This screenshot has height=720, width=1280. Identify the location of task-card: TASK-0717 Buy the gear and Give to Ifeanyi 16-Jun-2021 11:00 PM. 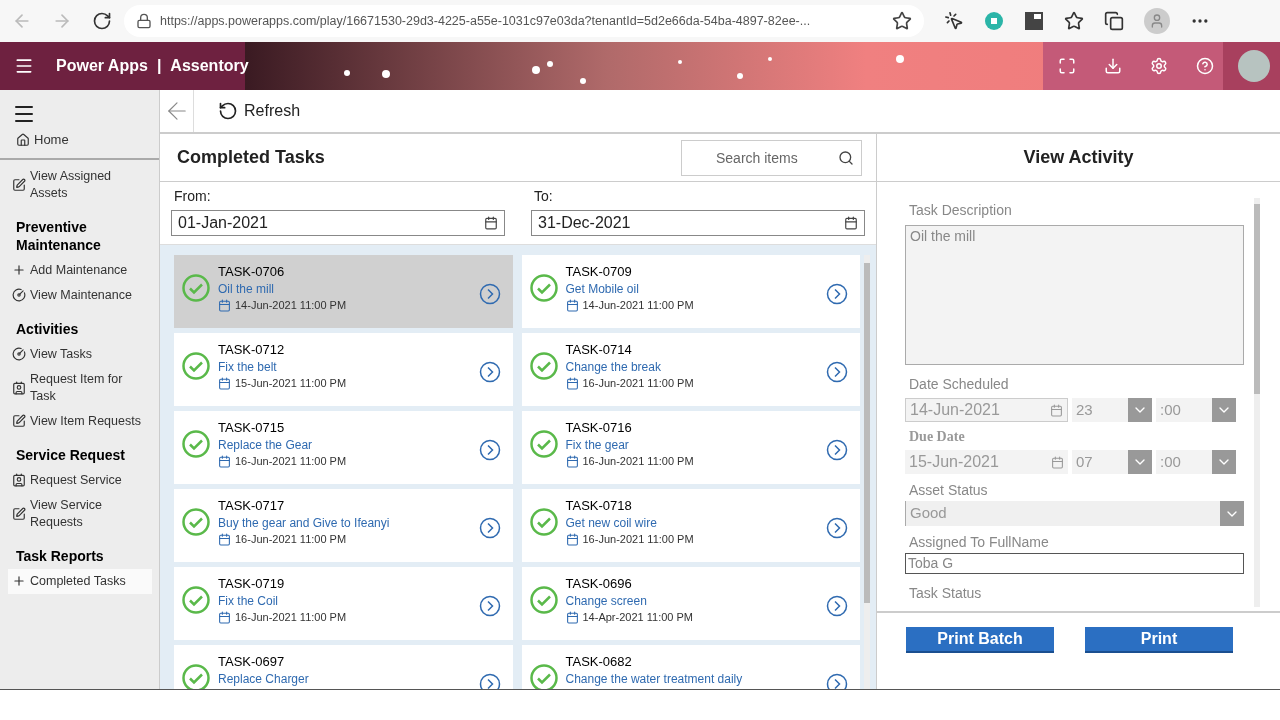
(343, 525).